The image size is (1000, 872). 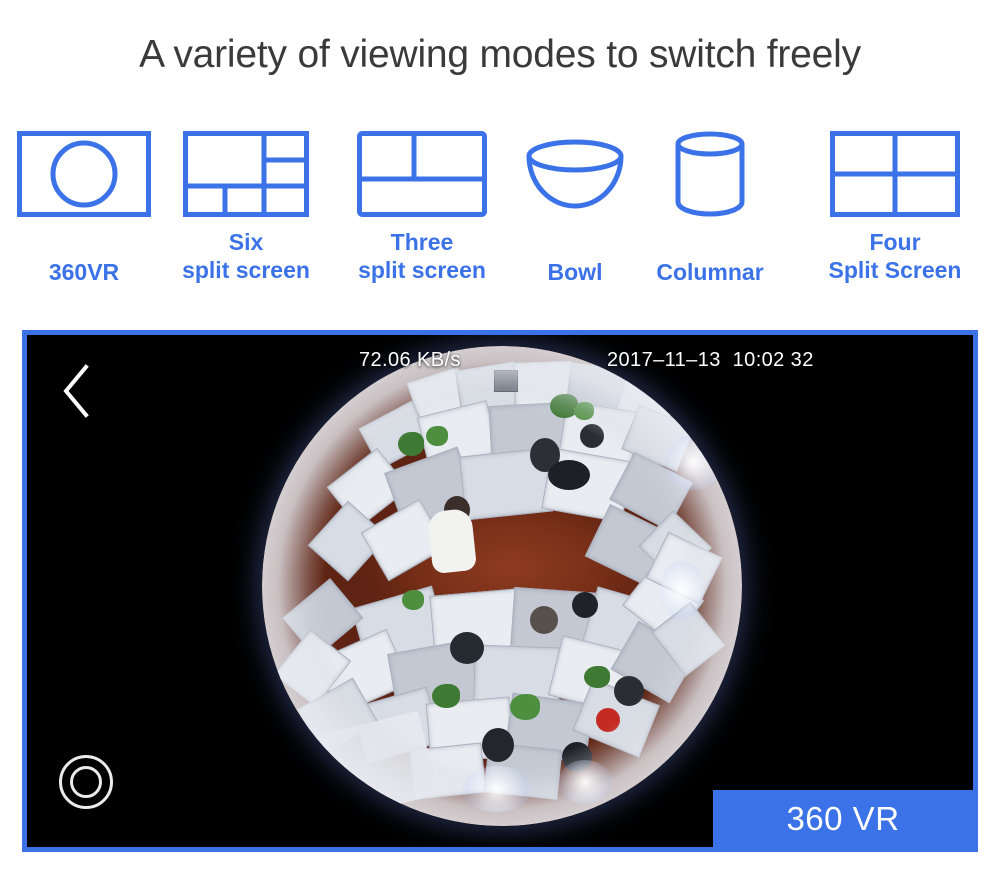 I want to click on capture-ring-inner-icon, so click(x=86, y=782).